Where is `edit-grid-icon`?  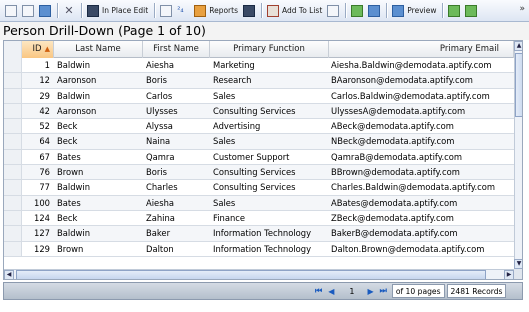
edit-grid-icon is located at coordinates (93, 10).